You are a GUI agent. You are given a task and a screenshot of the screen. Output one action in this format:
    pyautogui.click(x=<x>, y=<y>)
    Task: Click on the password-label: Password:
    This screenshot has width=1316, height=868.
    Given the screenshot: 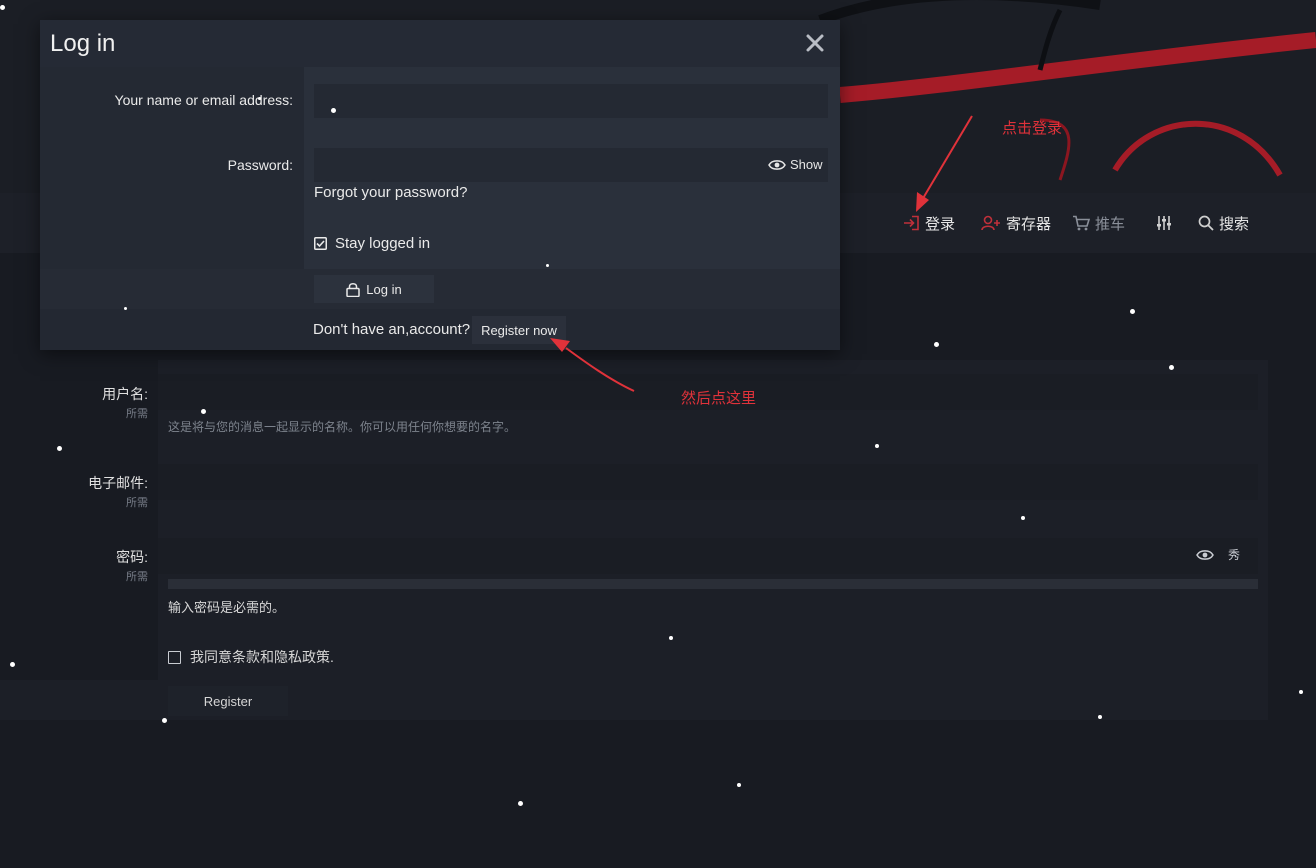 What is the action you would take?
    pyautogui.click(x=260, y=165)
    